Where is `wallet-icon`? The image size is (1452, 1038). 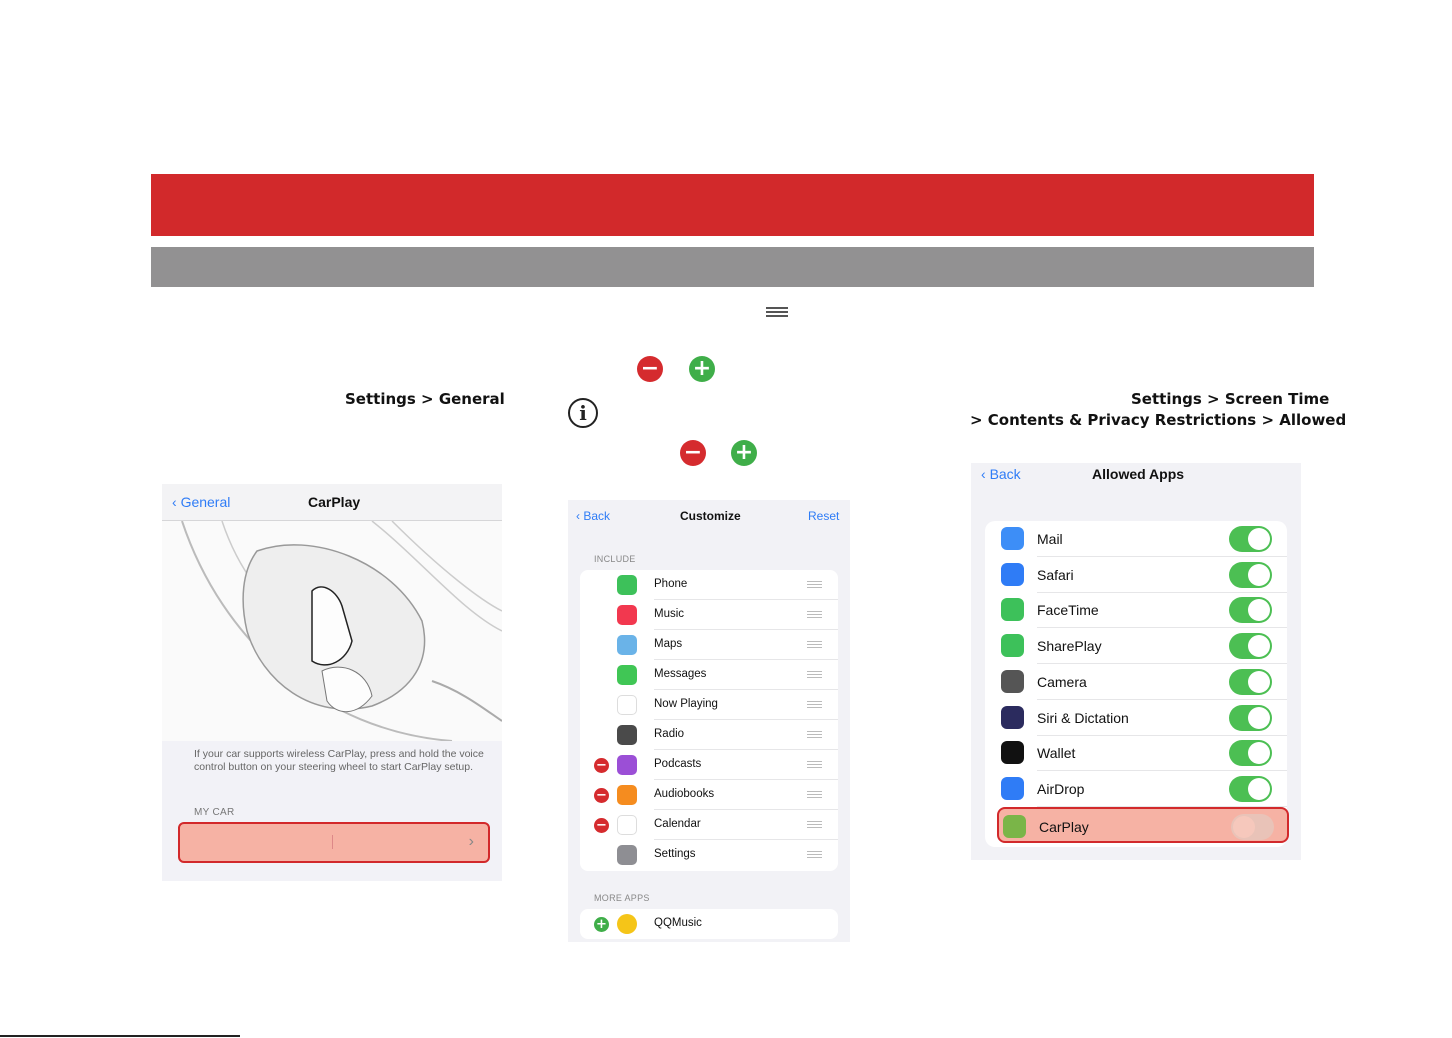 wallet-icon is located at coordinates (1012, 753).